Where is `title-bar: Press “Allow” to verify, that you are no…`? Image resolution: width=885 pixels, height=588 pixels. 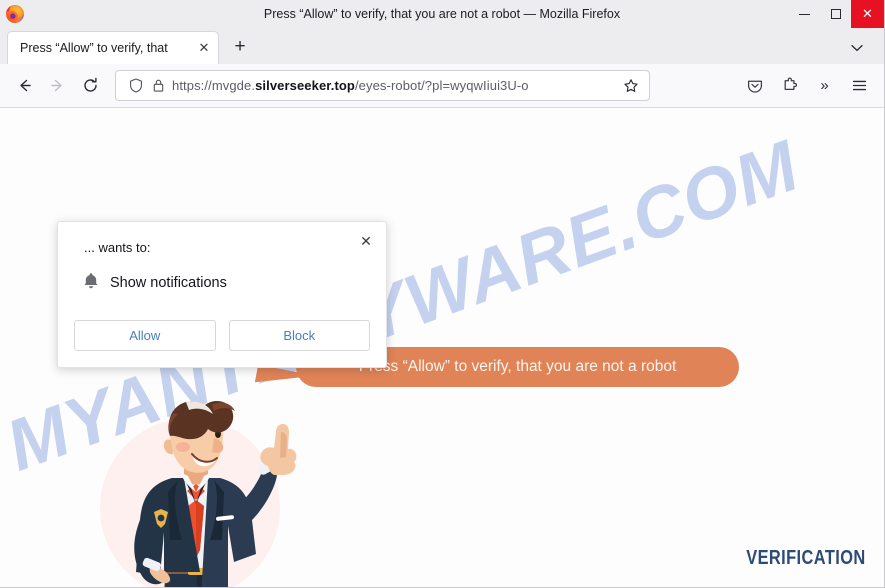 title-bar: Press “Allow” to verify, that you are no… is located at coordinates (442, 14).